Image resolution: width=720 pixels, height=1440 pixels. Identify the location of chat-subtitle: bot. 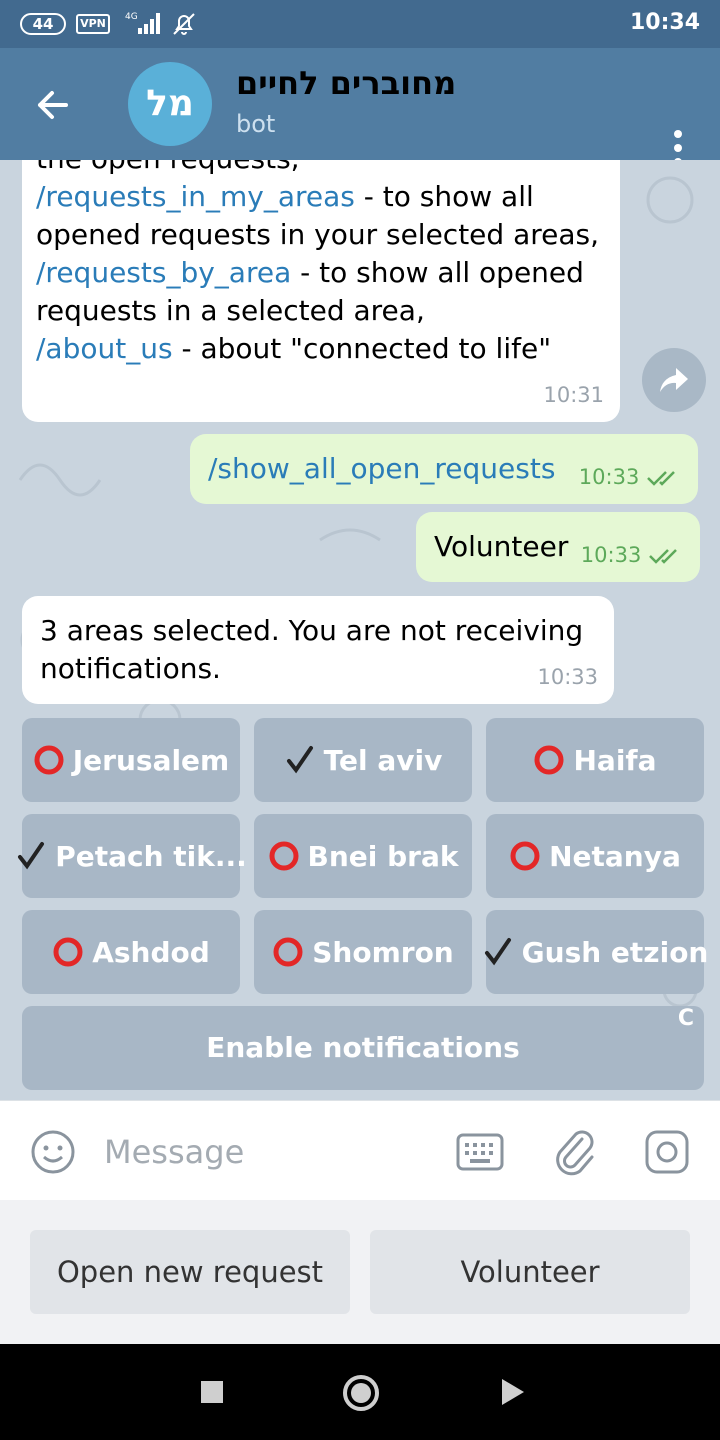
(256, 124).